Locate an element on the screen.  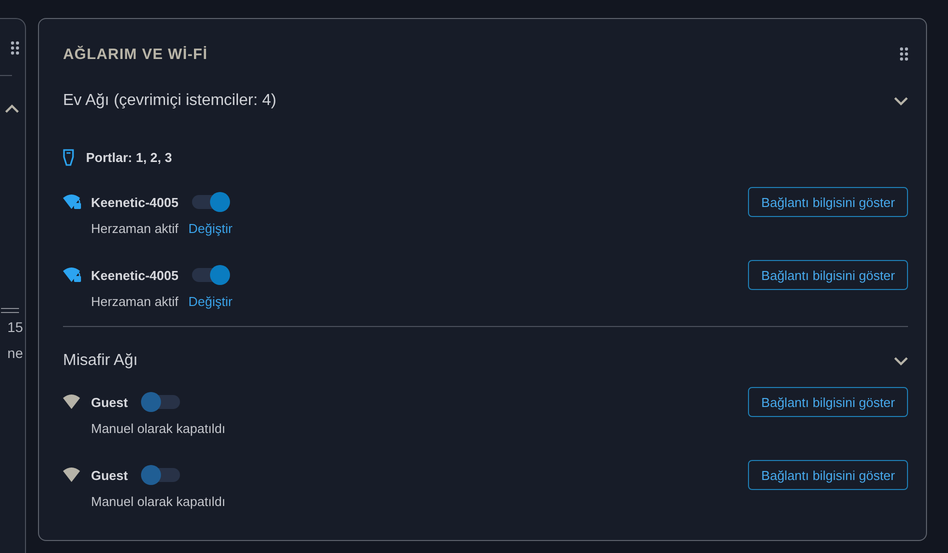
section-title: Ev Ağı (çevrimiçi istemciler: 4) is located at coordinates (169, 101).